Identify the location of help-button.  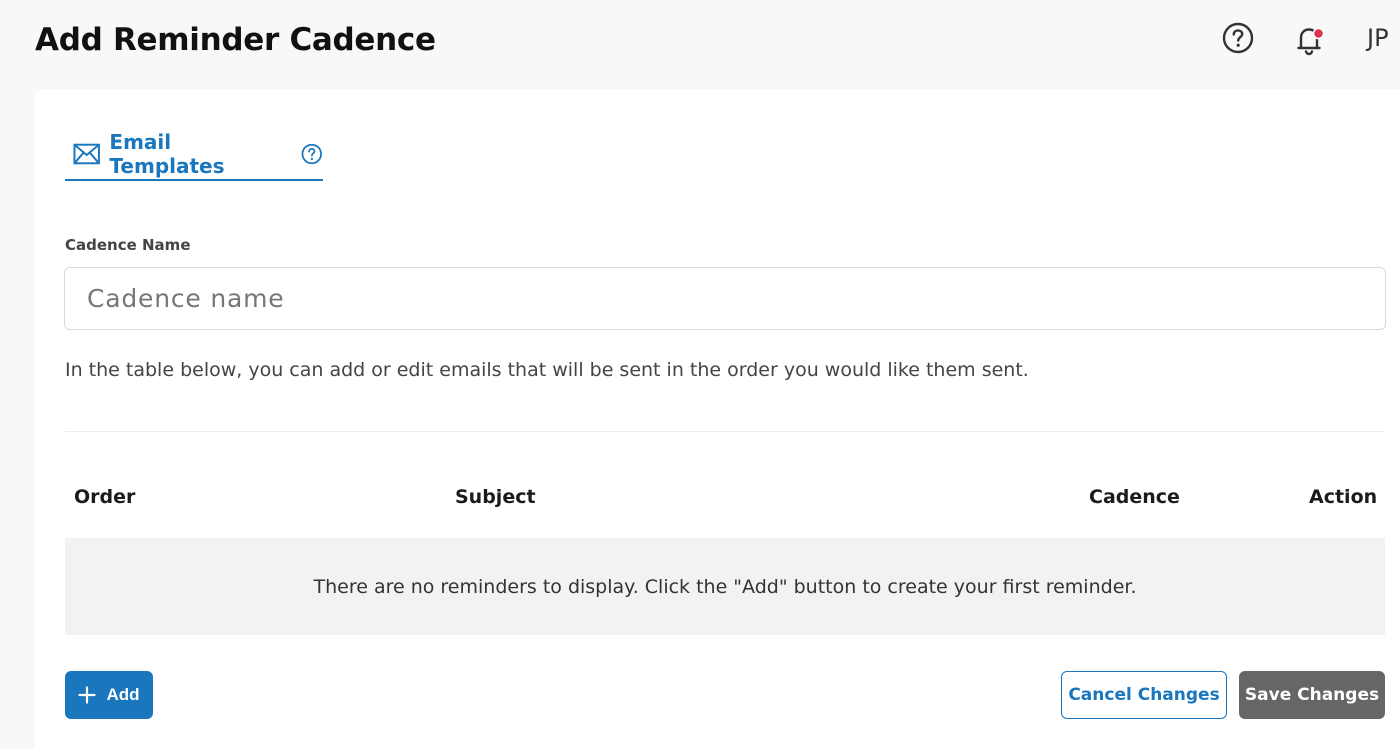
(1238, 38).